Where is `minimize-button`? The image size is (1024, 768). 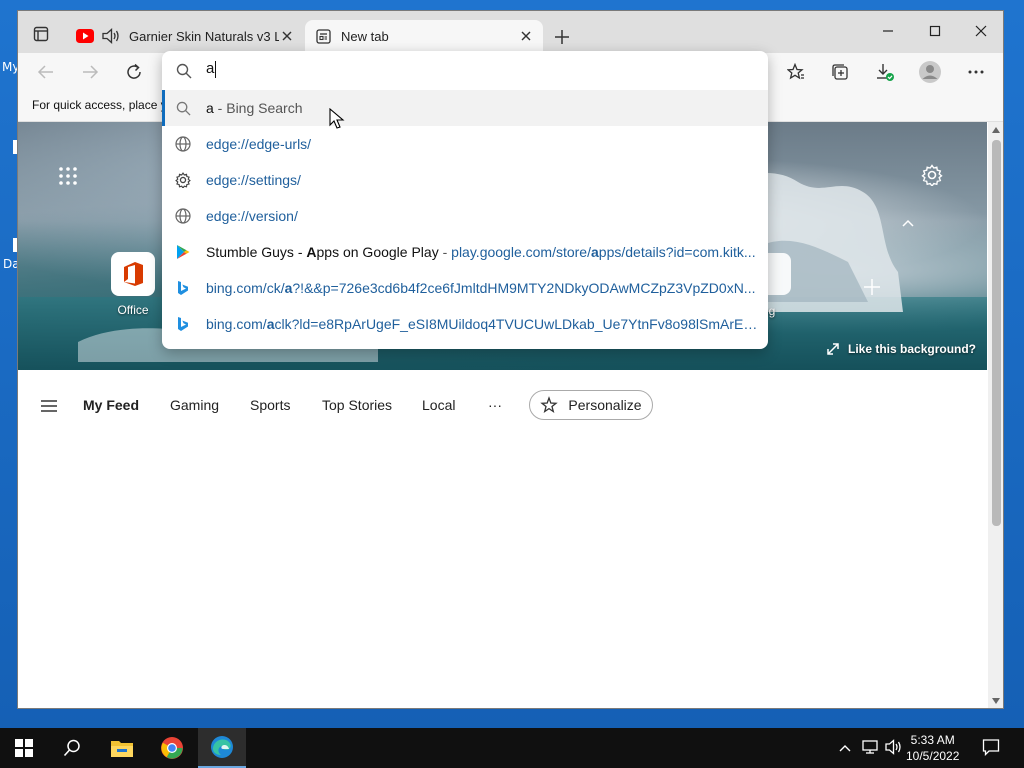
minimize-button is located at coordinates (888, 31).